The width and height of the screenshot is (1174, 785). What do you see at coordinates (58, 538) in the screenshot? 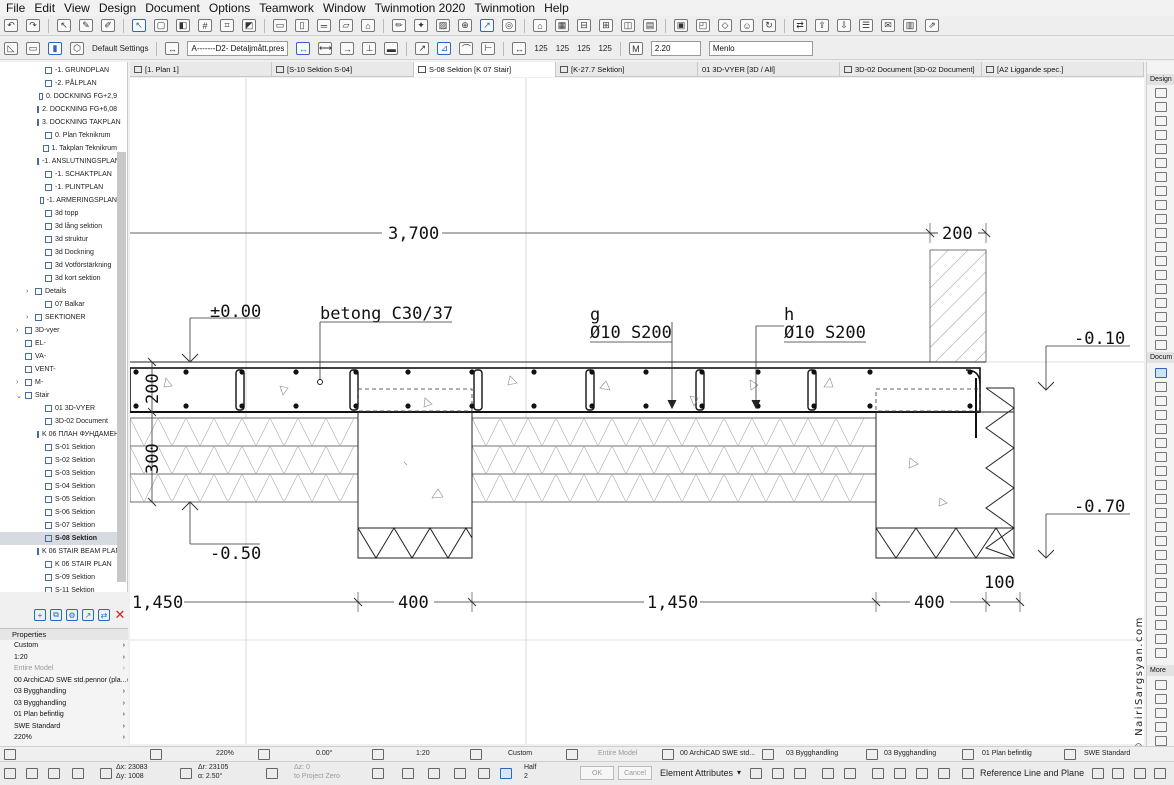
I see `navigator-item: S-08 Sektion` at bounding box center [58, 538].